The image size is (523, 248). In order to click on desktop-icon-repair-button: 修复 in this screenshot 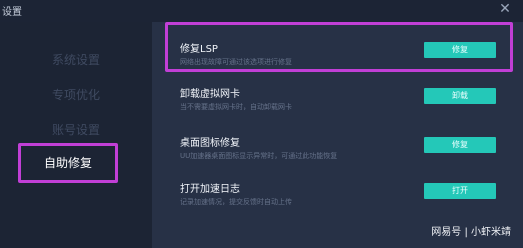, I will do `click(460, 145)`.